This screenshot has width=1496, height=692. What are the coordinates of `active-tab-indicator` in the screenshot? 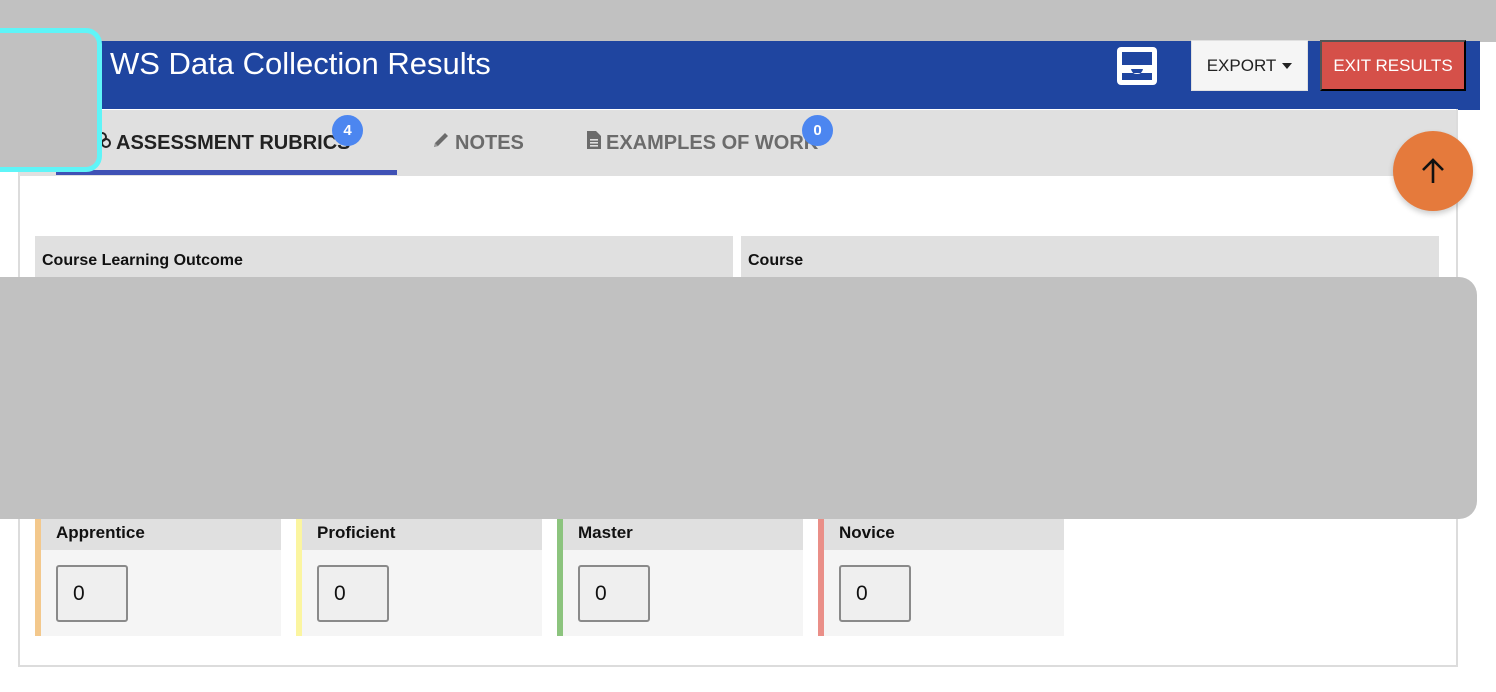 It's located at (226, 172).